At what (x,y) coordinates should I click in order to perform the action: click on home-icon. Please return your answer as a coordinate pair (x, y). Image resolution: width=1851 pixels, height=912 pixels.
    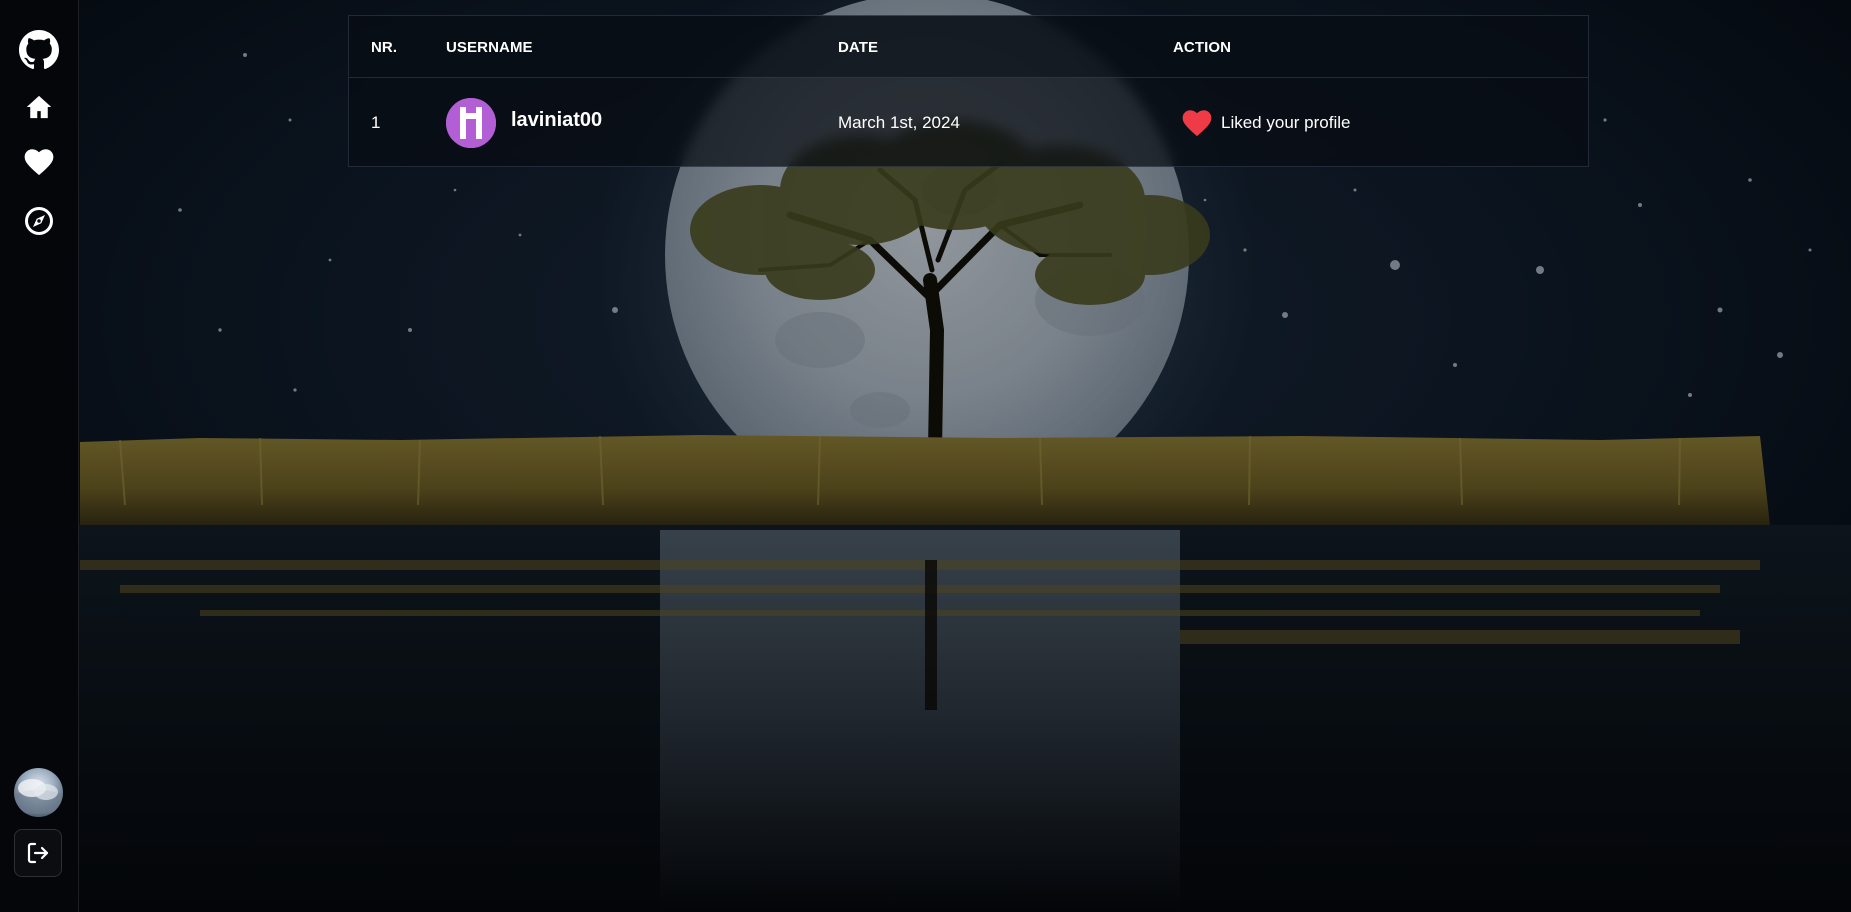
    Looking at the image, I should click on (39, 107).